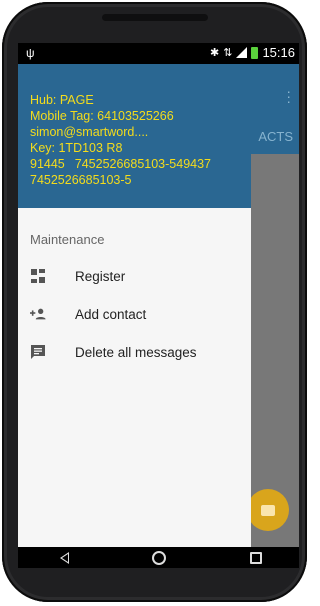 The height and width of the screenshot is (606, 320). I want to click on recent-apps-icon, so click(256, 558).